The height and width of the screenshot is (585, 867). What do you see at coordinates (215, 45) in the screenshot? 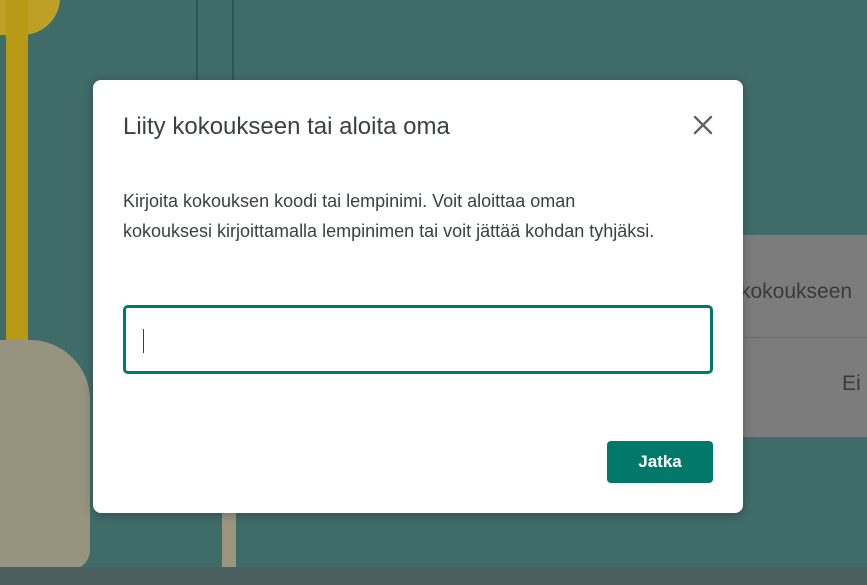
I see `background-frame` at bounding box center [215, 45].